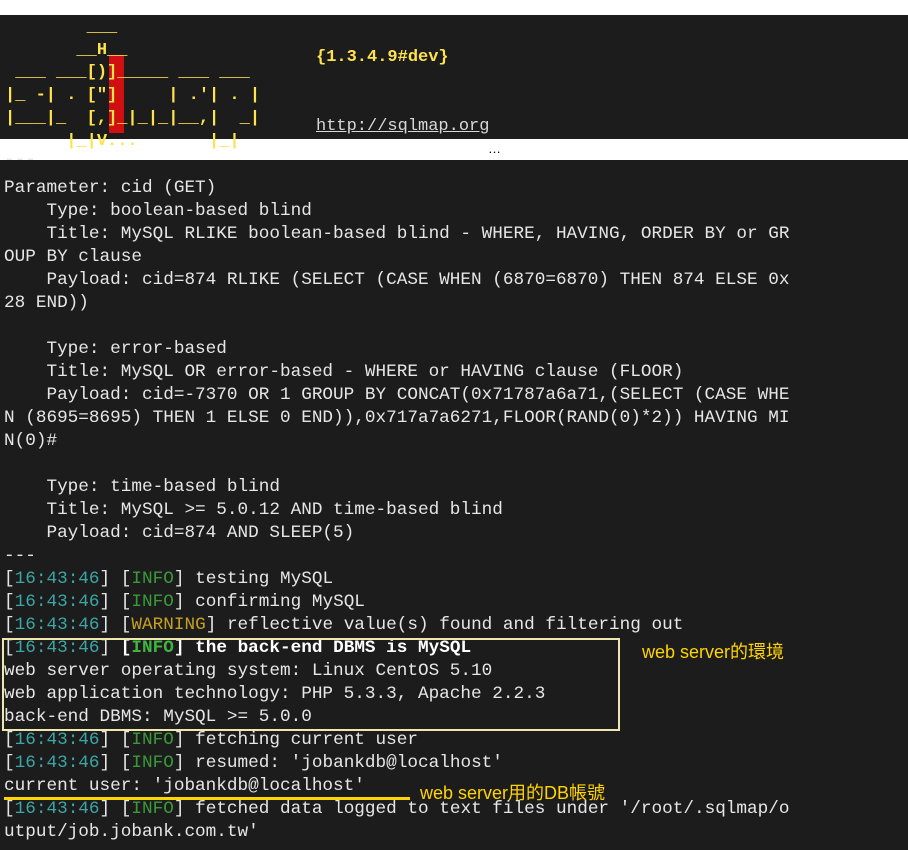 The image size is (908, 850). What do you see at coordinates (73, 257) in the screenshot?
I see `title-line-wrap: OUP BY clause` at bounding box center [73, 257].